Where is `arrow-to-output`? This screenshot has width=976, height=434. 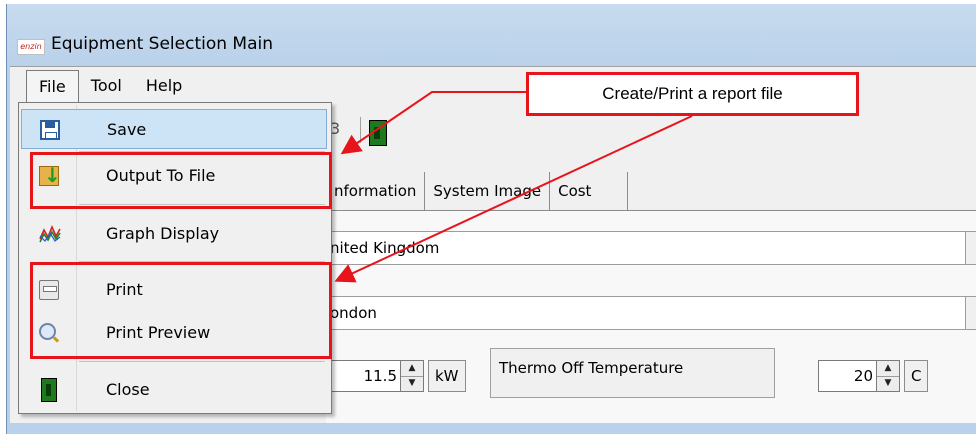 arrow-to-output is located at coordinates (433, 123).